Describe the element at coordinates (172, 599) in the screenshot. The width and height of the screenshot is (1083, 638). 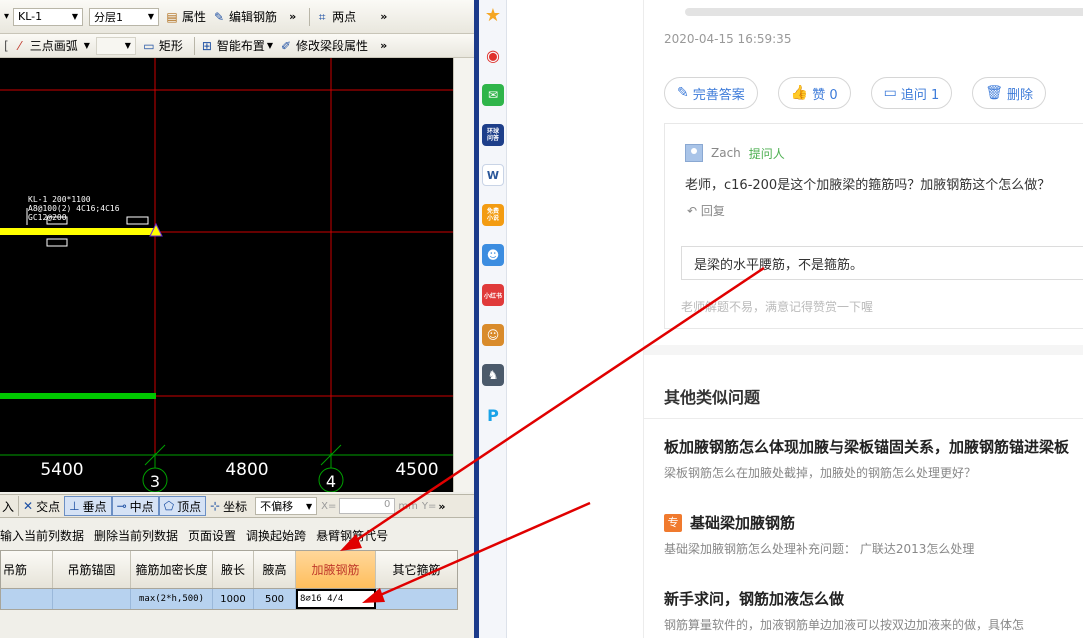
I see `table-cell: max(2*h,500)` at that location.